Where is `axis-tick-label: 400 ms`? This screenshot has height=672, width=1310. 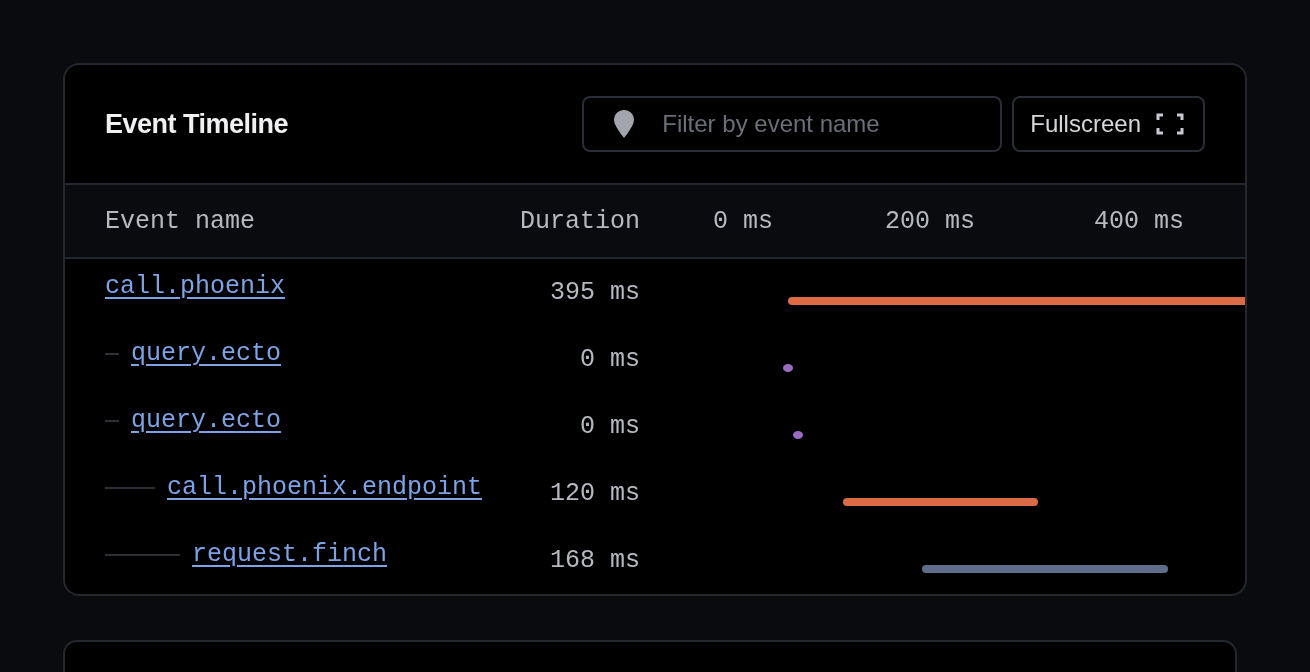
axis-tick-label: 400 ms is located at coordinates (1139, 221).